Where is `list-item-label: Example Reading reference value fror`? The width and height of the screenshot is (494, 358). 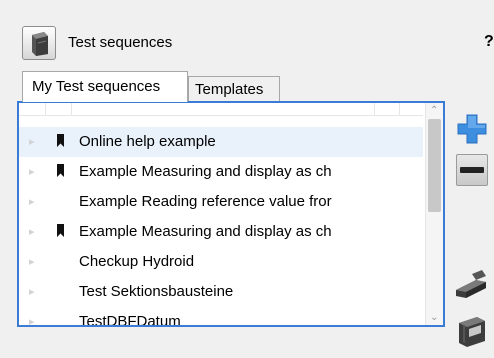 list-item-label: Example Reading reference value fror is located at coordinates (205, 201).